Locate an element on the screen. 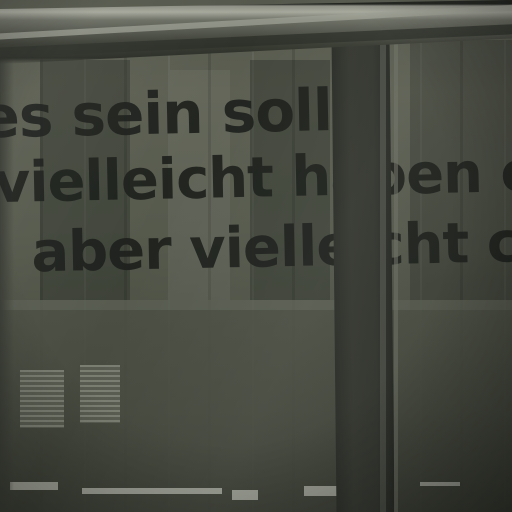 This screenshot has width=512, height=512. pillar-highlight is located at coordinates (396, 266).